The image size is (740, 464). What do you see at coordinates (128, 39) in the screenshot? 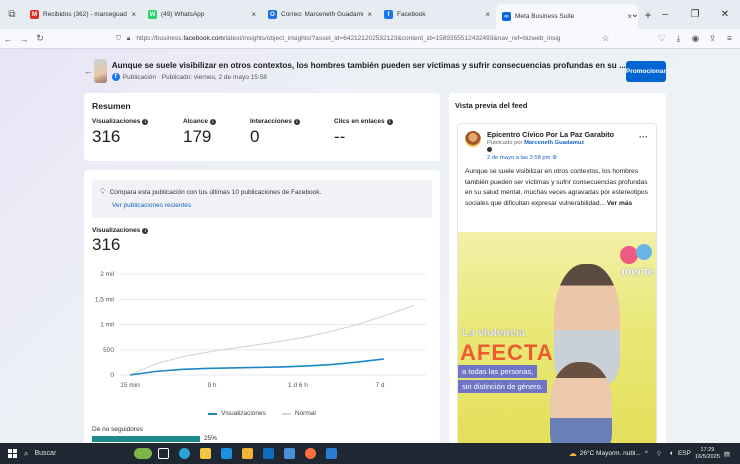
I see `lock-icon: 🔒︎` at bounding box center [128, 39].